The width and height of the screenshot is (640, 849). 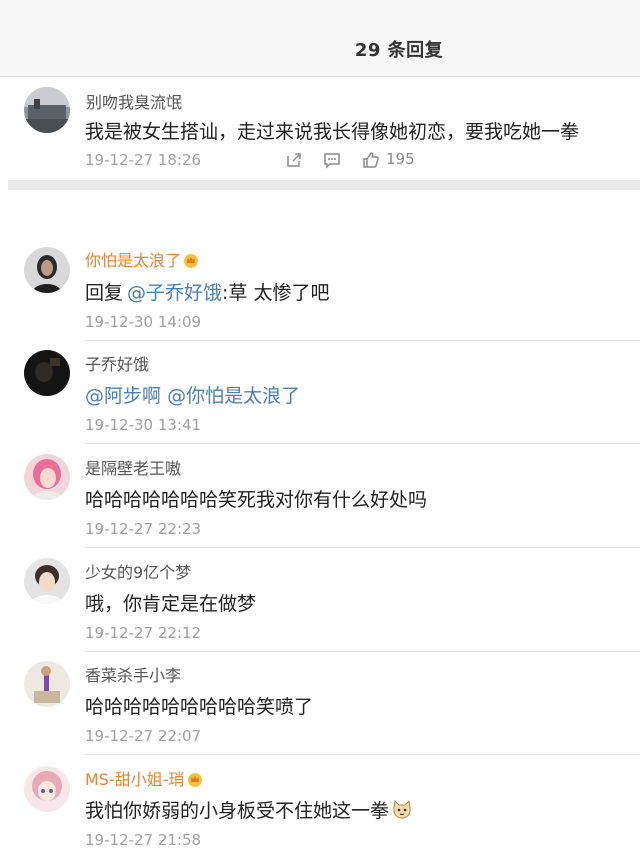 I want to click on mention-link: @你怕是太浪了, so click(x=233, y=396).